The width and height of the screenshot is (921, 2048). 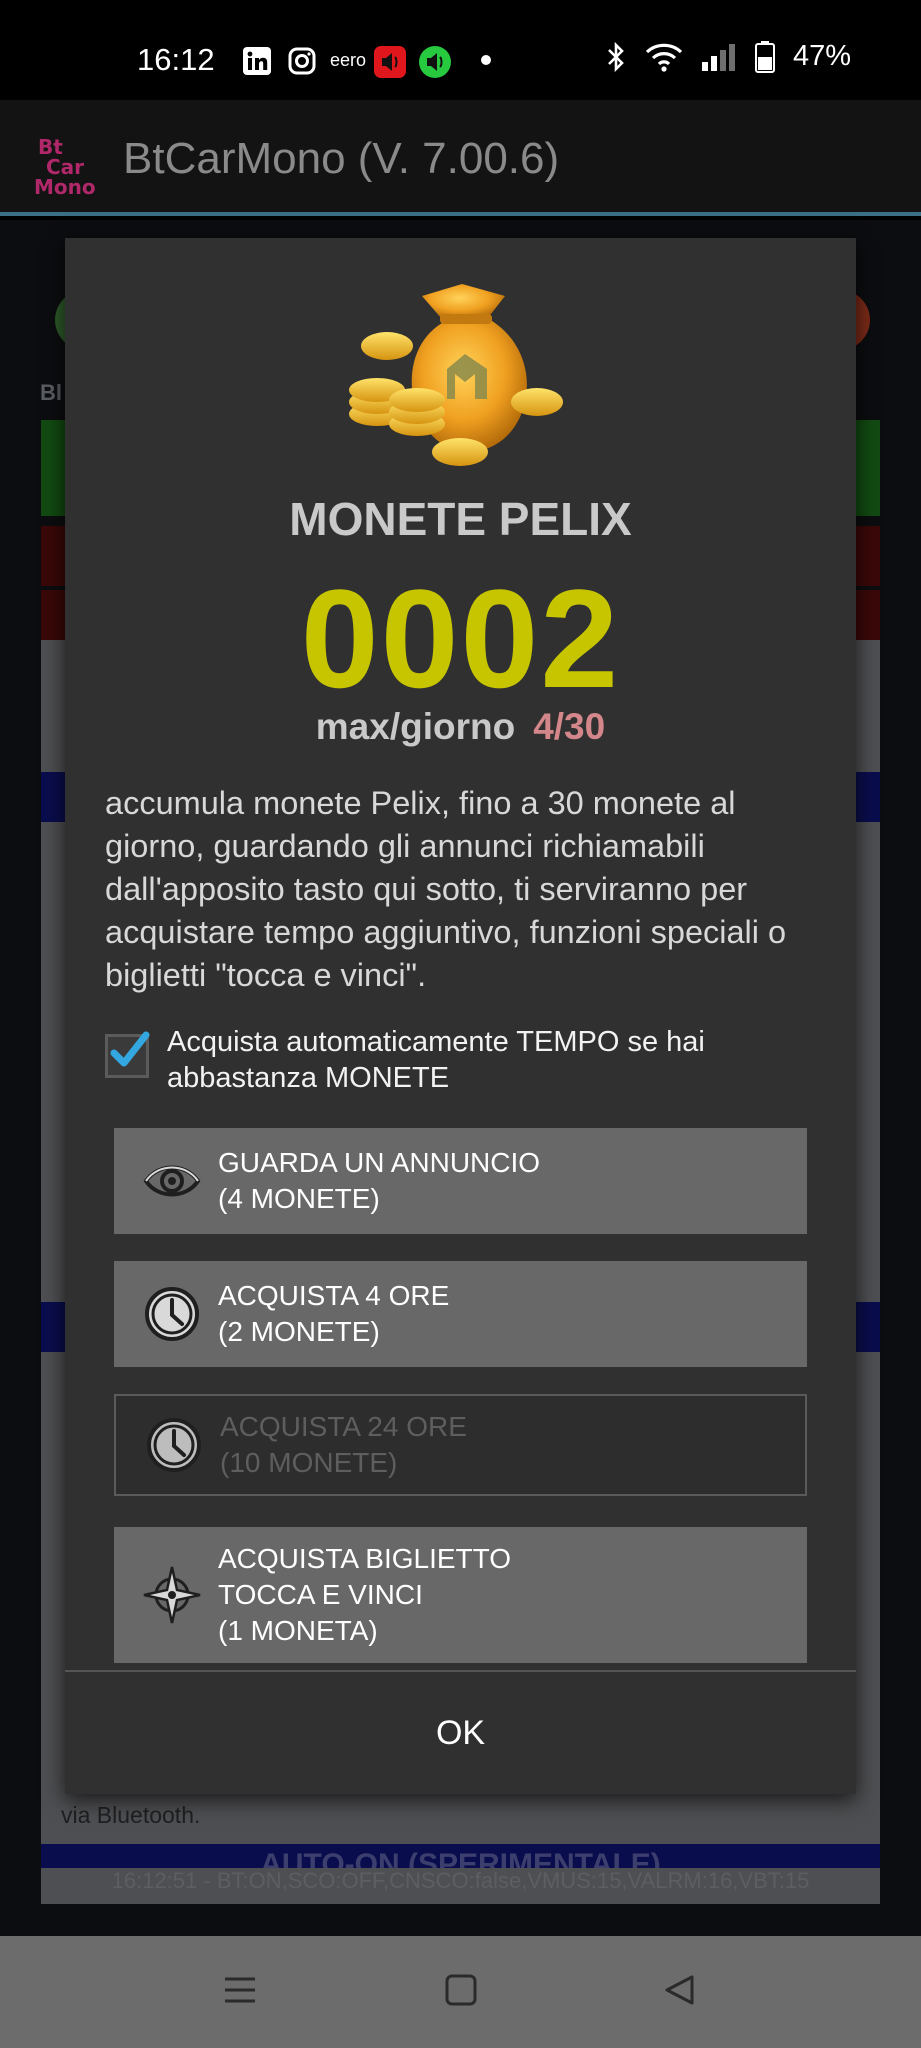 What do you see at coordinates (379, 1162) in the screenshot?
I see `watch-ad-label-line1: GUARDA UN ANNUNCIO` at bounding box center [379, 1162].